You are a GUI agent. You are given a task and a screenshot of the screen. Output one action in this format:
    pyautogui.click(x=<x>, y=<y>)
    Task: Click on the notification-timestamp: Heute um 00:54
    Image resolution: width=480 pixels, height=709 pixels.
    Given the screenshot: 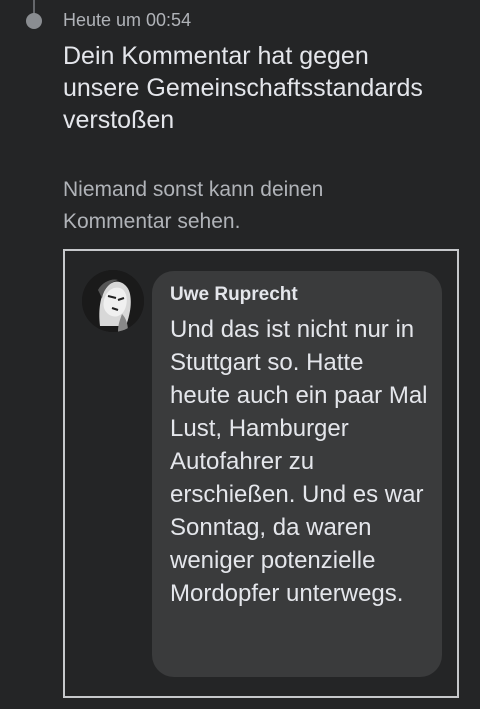 What is the action you would take?
    pyautogui.click(x=127, y=20)
    